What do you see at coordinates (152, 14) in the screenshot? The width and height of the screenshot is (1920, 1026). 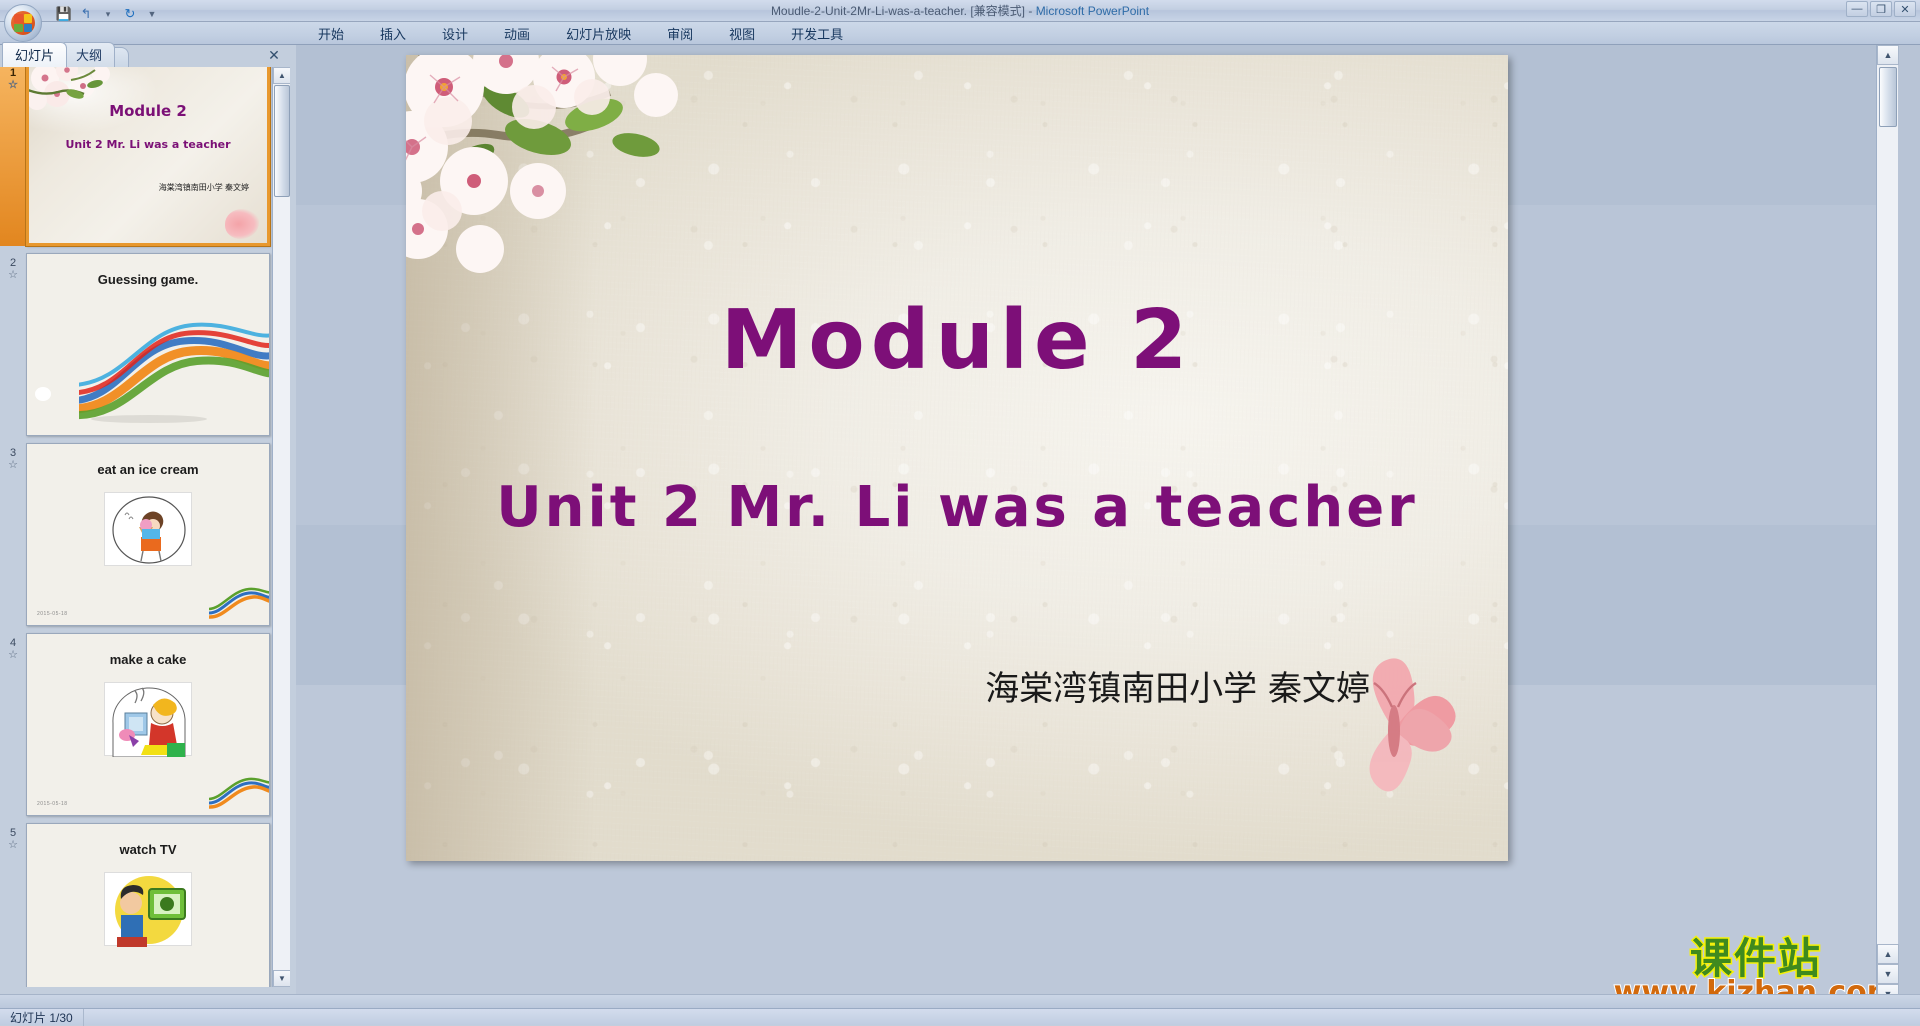 I see `customize-qat-icon: ▼` at bounding box center [152, 14].